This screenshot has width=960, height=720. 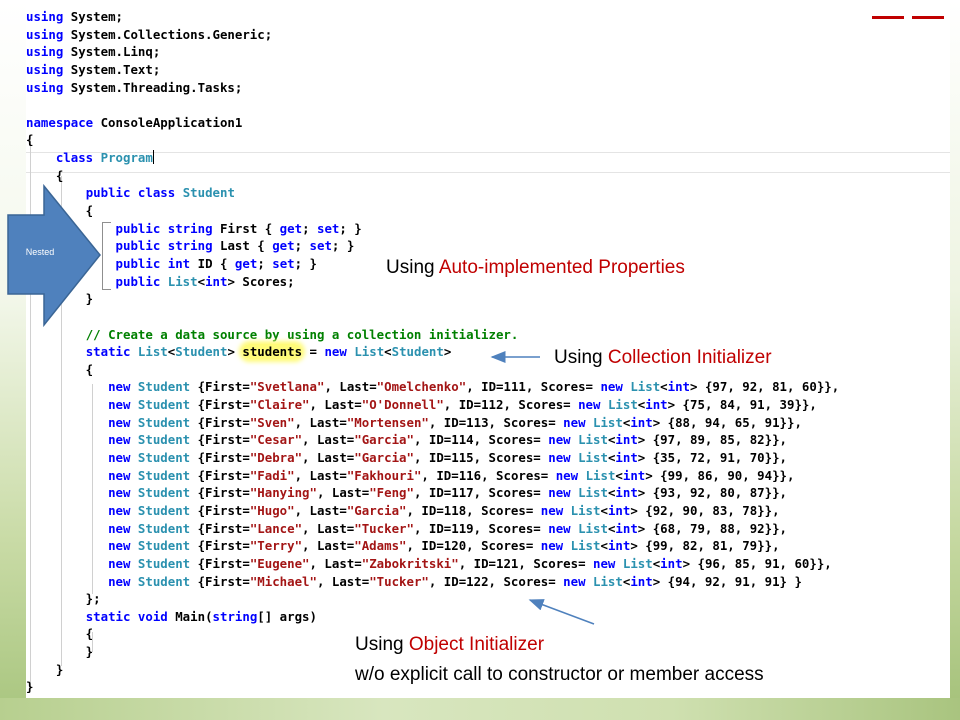 What do you see at coordinates (928, 17) in the screenshot?
I see `window-button-right` at bounding box center [928, 17].